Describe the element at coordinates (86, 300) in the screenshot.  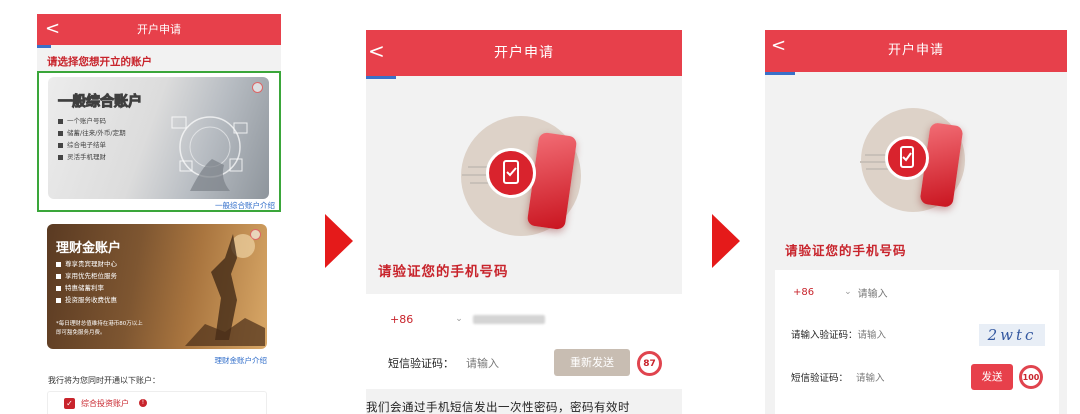
I see `feature-item: 投资服务收费优惠` at that location.